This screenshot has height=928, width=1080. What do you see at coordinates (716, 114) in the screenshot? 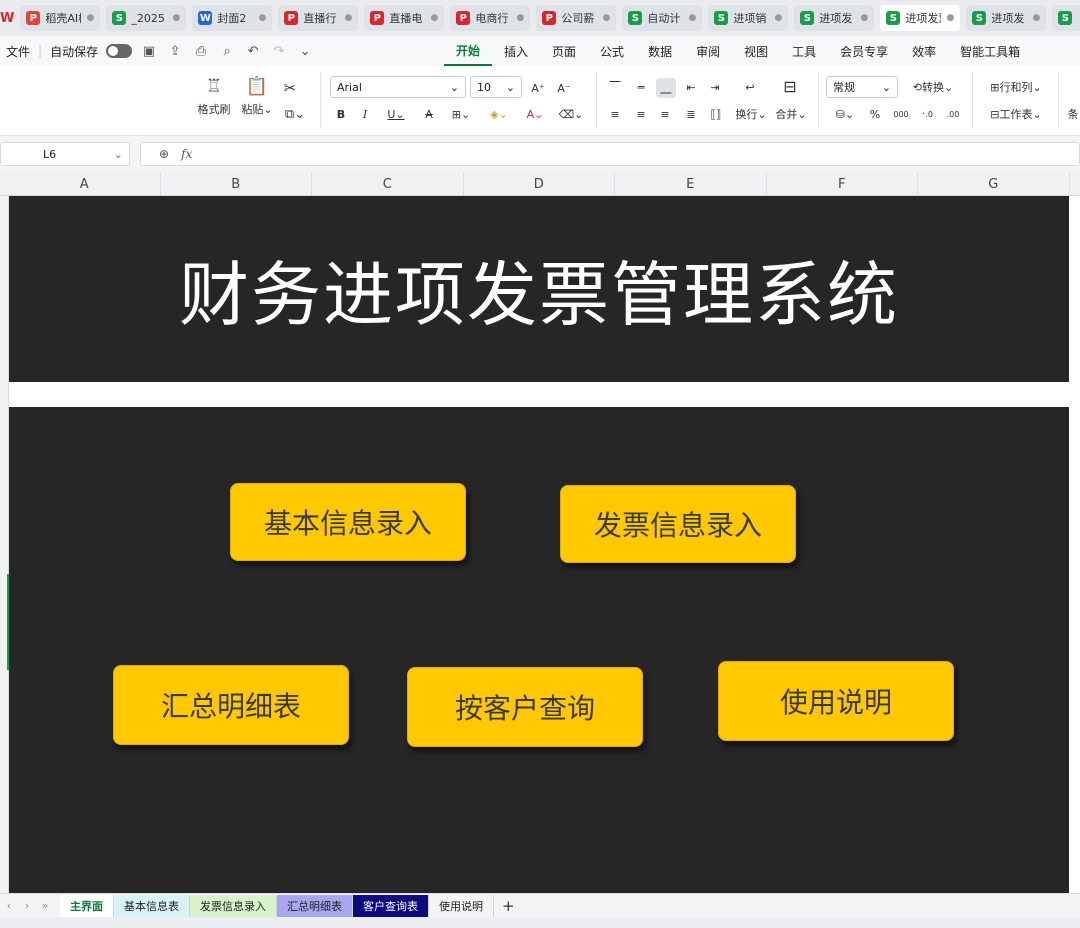
I see `distributed-icon: ⟦⟧` at bounding box center [716, 114].